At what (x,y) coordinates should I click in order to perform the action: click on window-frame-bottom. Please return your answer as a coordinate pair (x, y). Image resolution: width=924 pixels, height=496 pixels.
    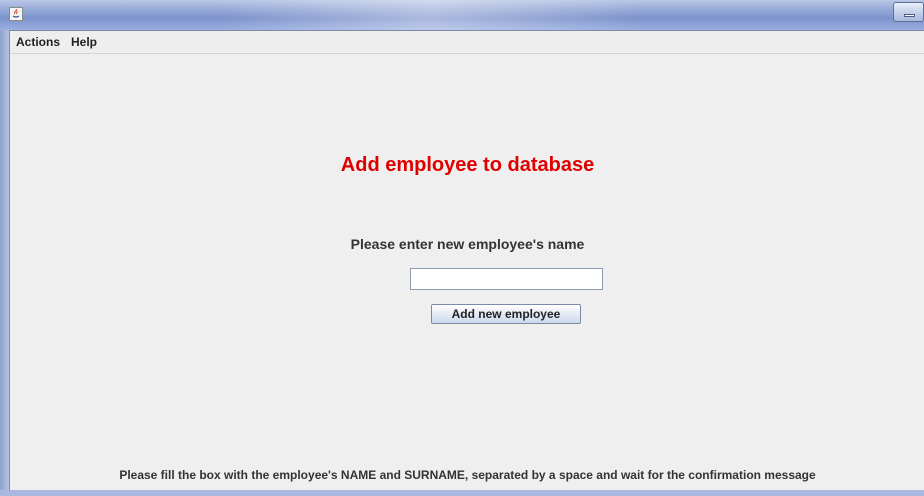
    Looking at the image, I should click on (462, 493).